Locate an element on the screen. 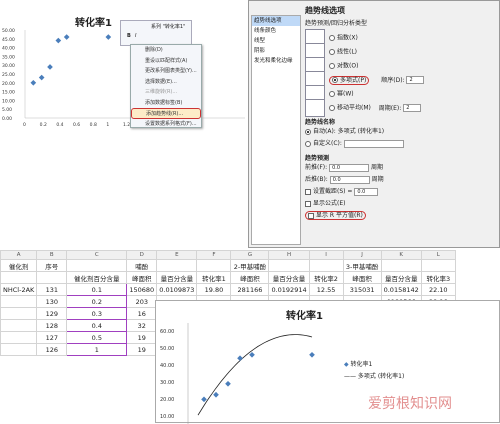 The width and height of the screenshot is (500, 424). column-letter: K is located at coordinates (401, 255).